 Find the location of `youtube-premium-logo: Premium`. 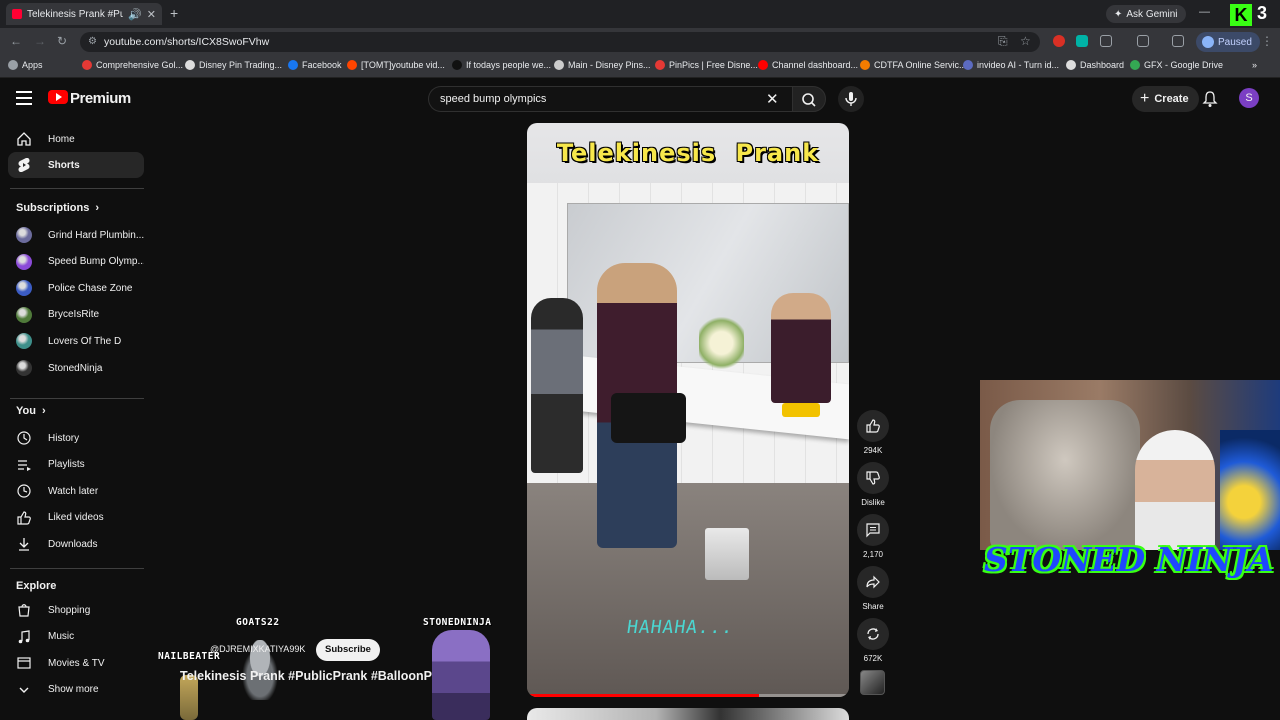

youtube-premium-logo: Premium is located at coordinates (100, 98).